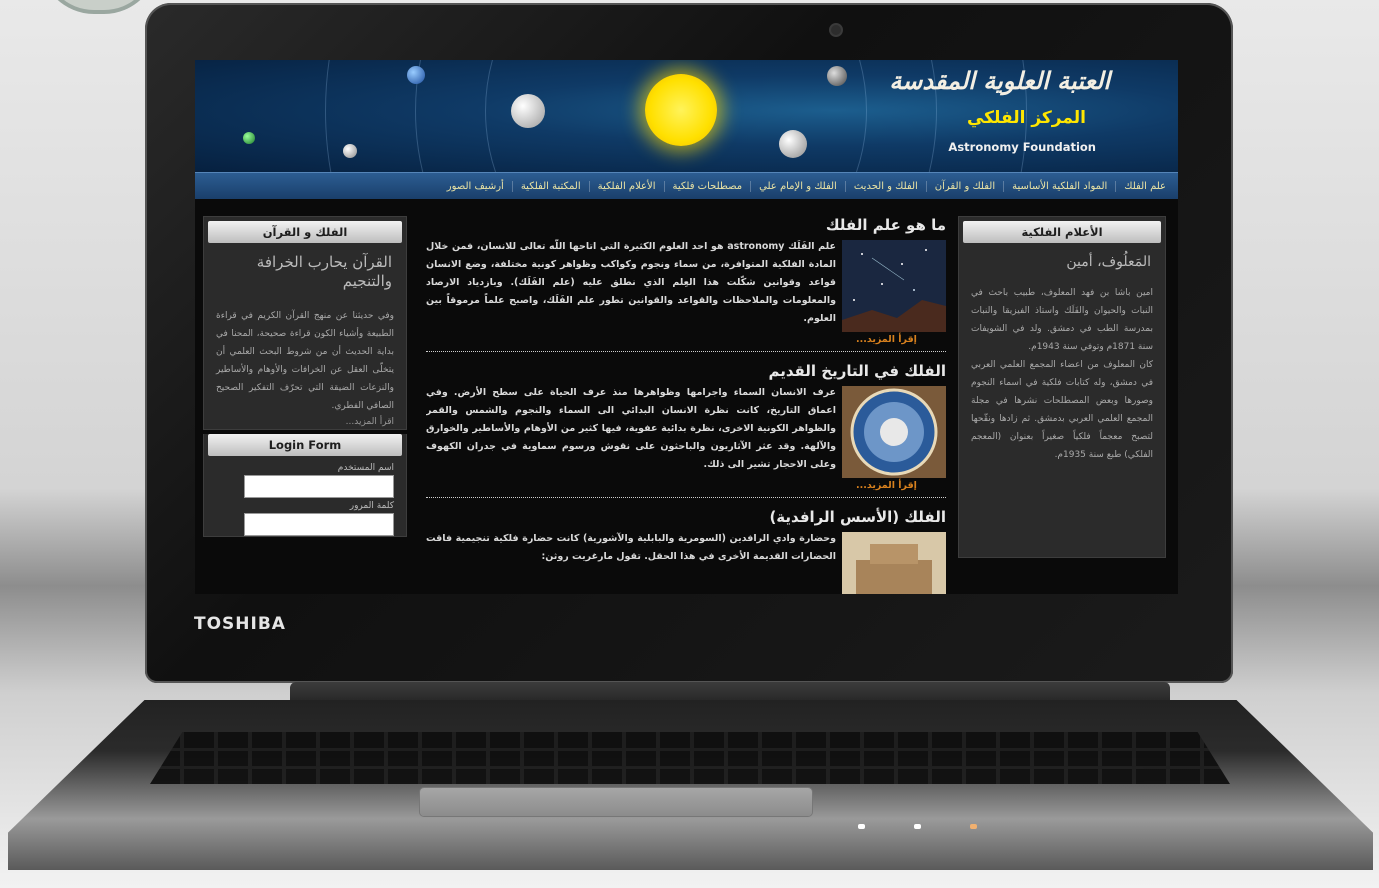 This screenshot has height=888, width=1379. Describe the element at coordinates (319, 524) in the screenshot. I see `password-input` at that location.